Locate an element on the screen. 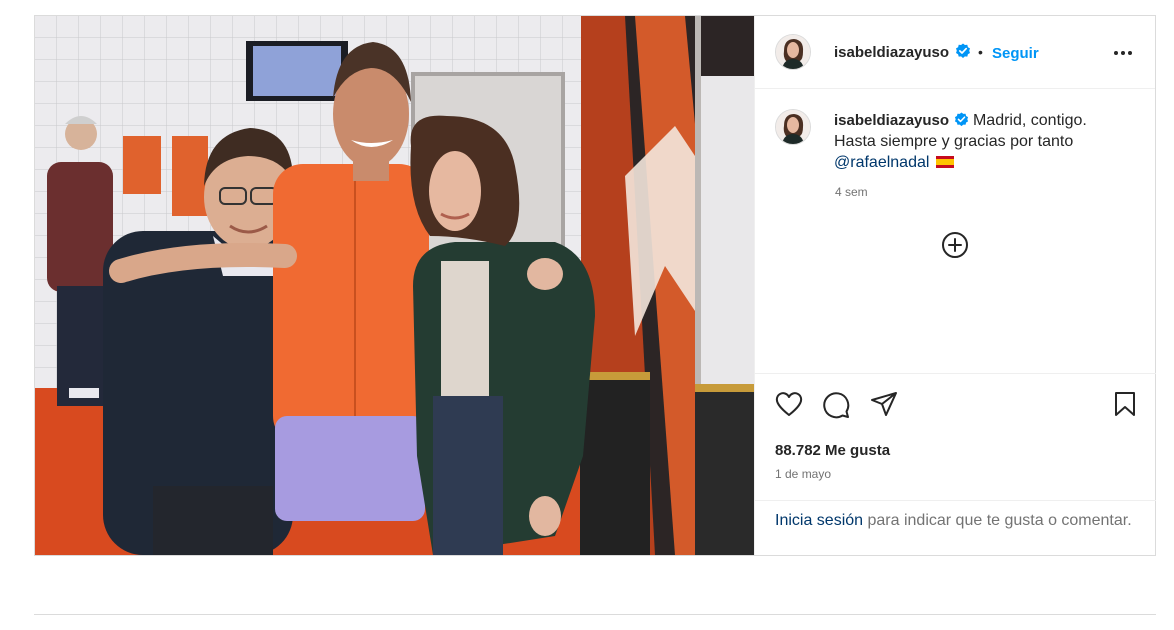  caption-line1: Madrid, contigo. is located at coordinates (1029, 120).